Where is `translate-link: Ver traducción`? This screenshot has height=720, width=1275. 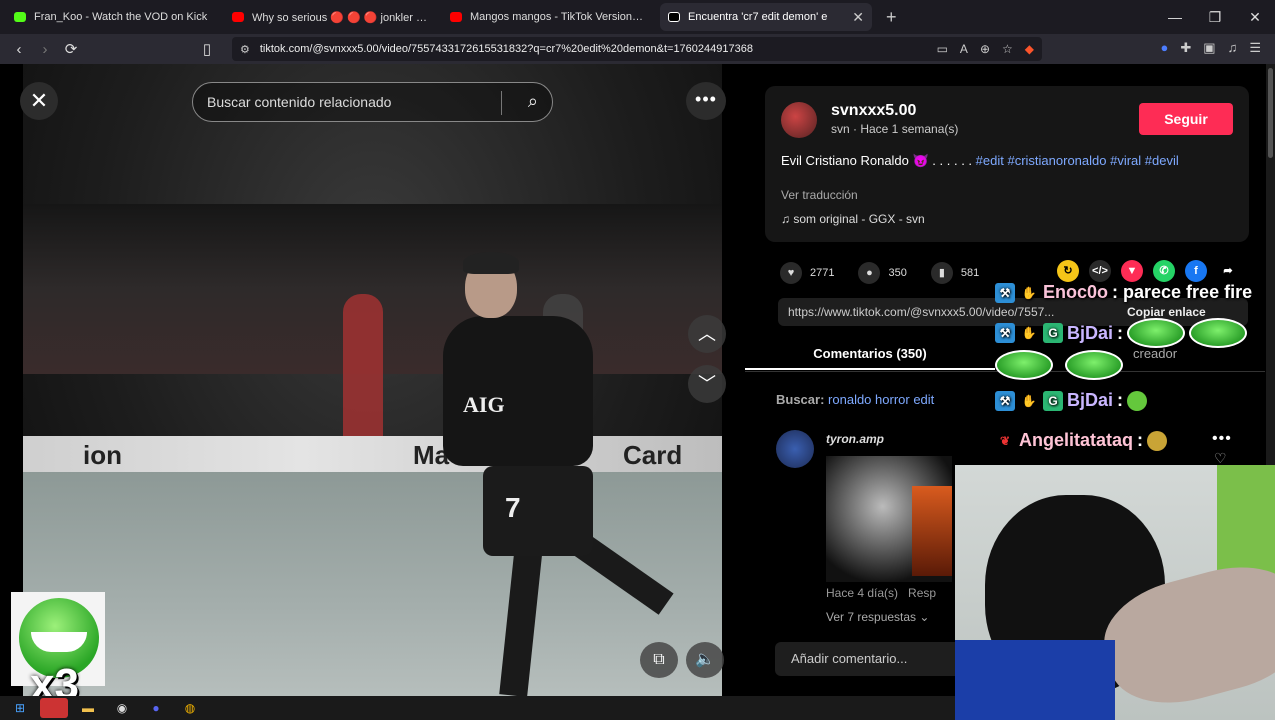
translate-link: Ver traducción is located at coordinates (819, 195).